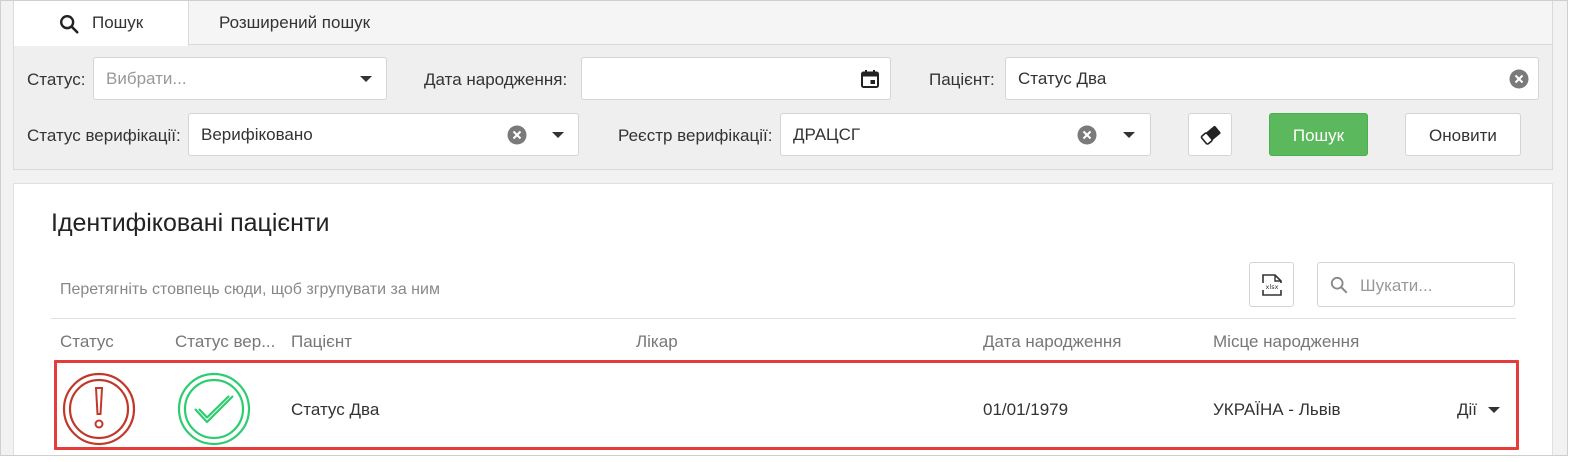  I want to click on clear-filters-button, so click(1210, 134).